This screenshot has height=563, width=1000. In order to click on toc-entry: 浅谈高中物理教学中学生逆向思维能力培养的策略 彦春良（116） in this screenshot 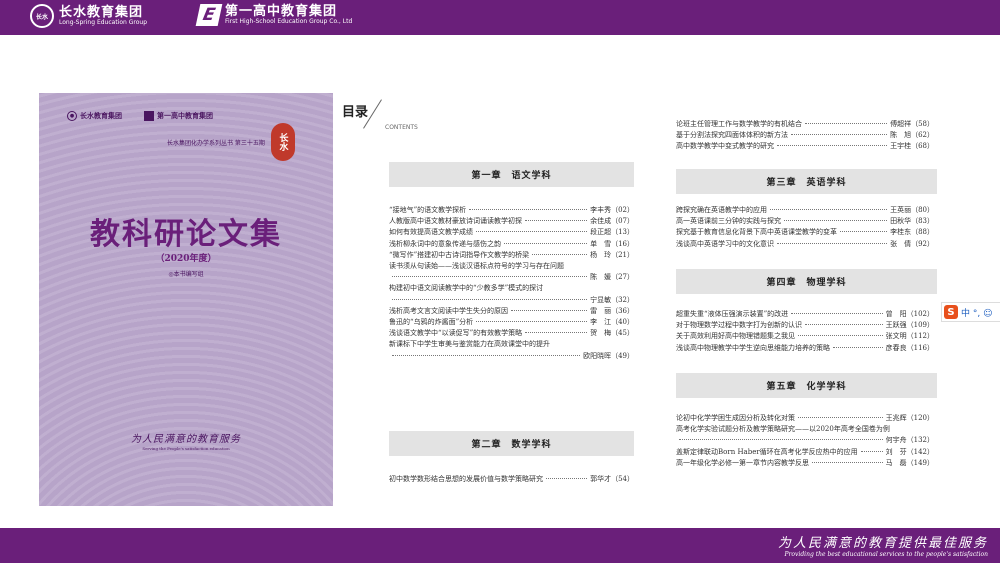, I will do `click(805, 348)`.